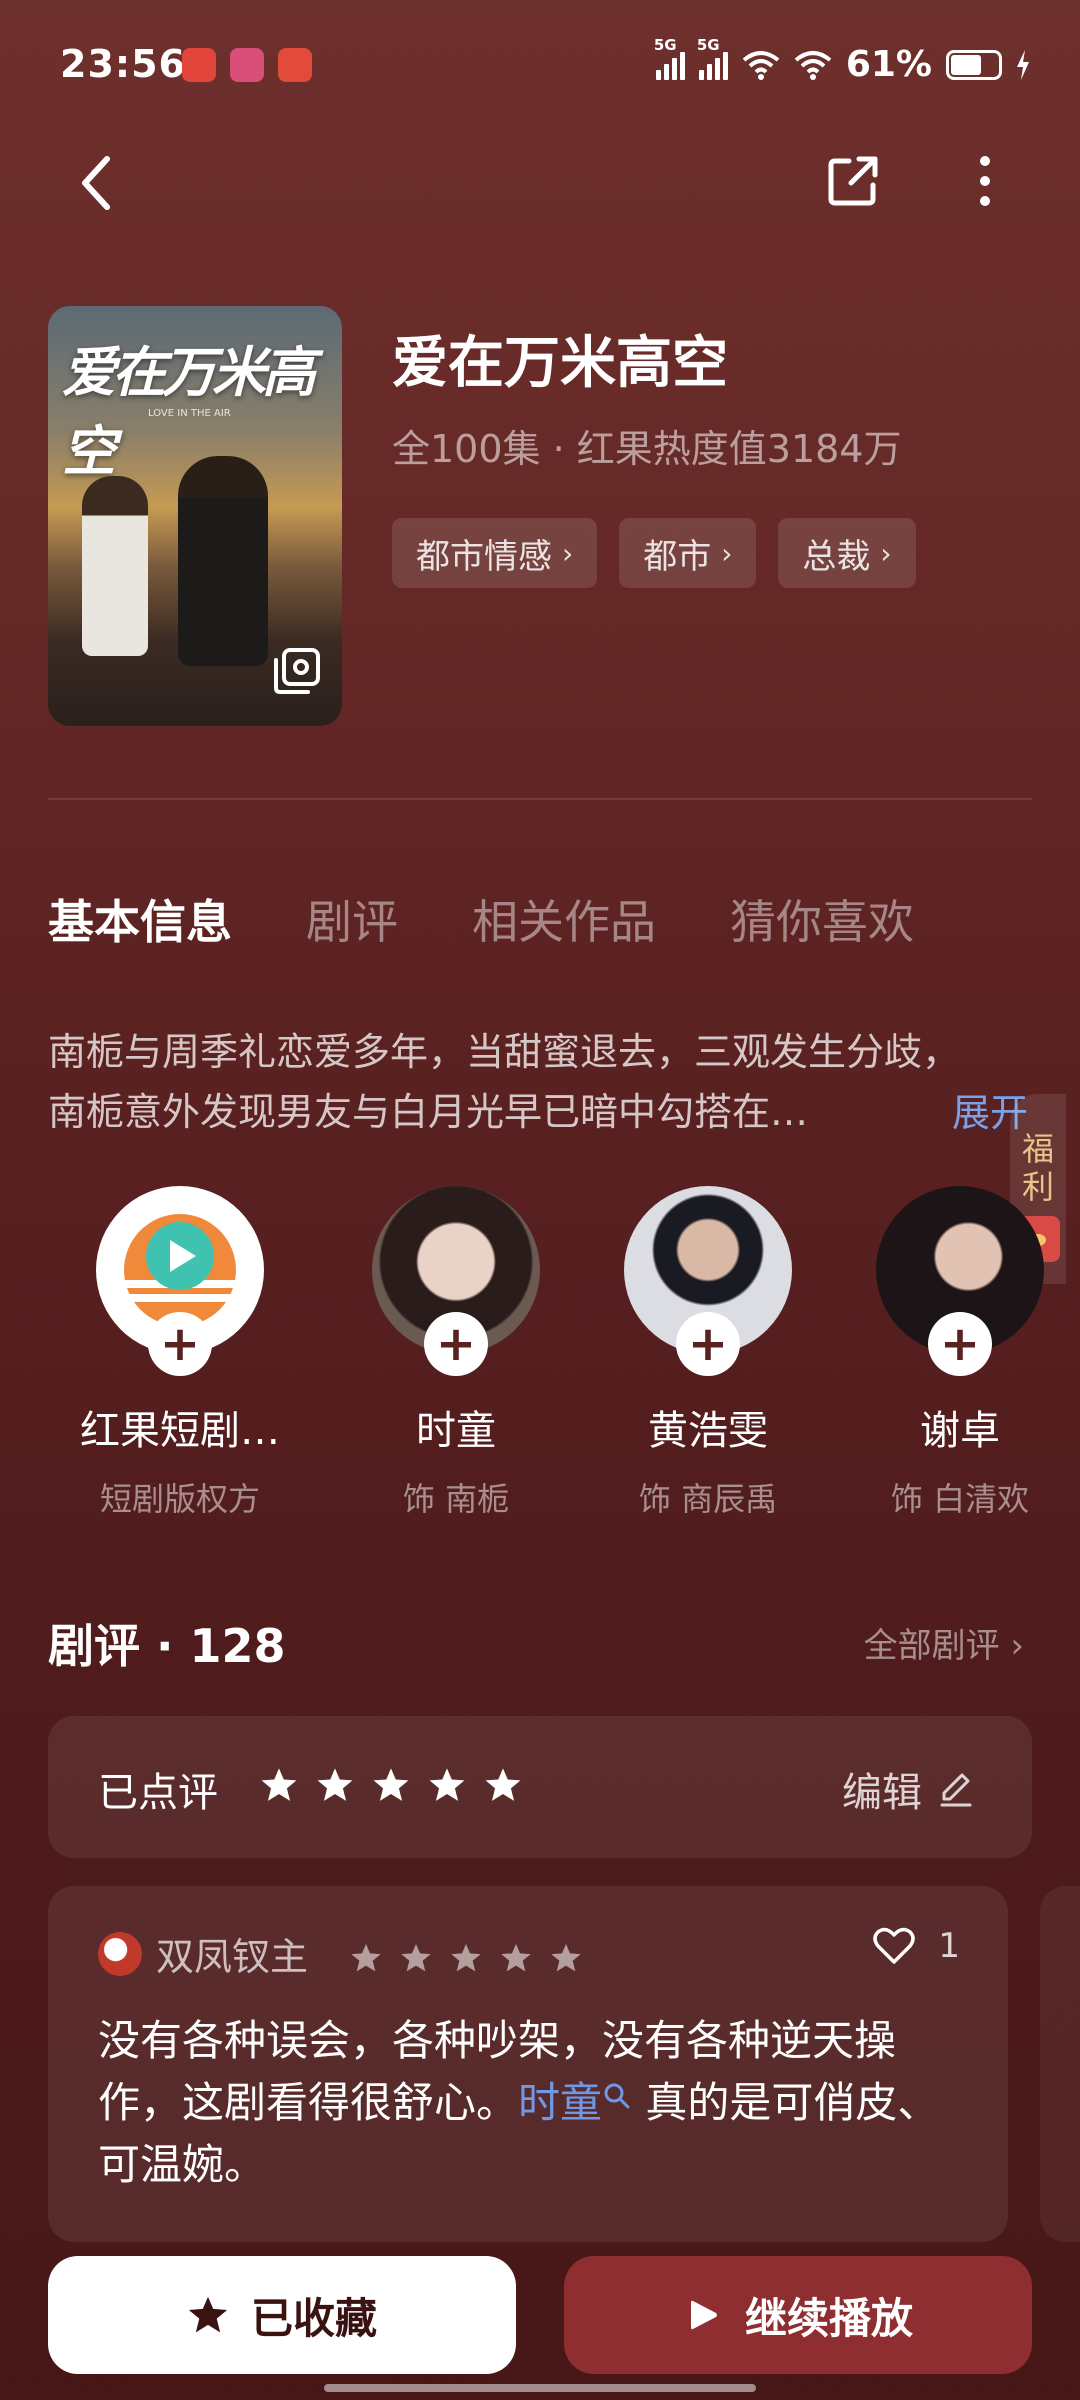  I want to click on heart-icon, so click(894, 1945).